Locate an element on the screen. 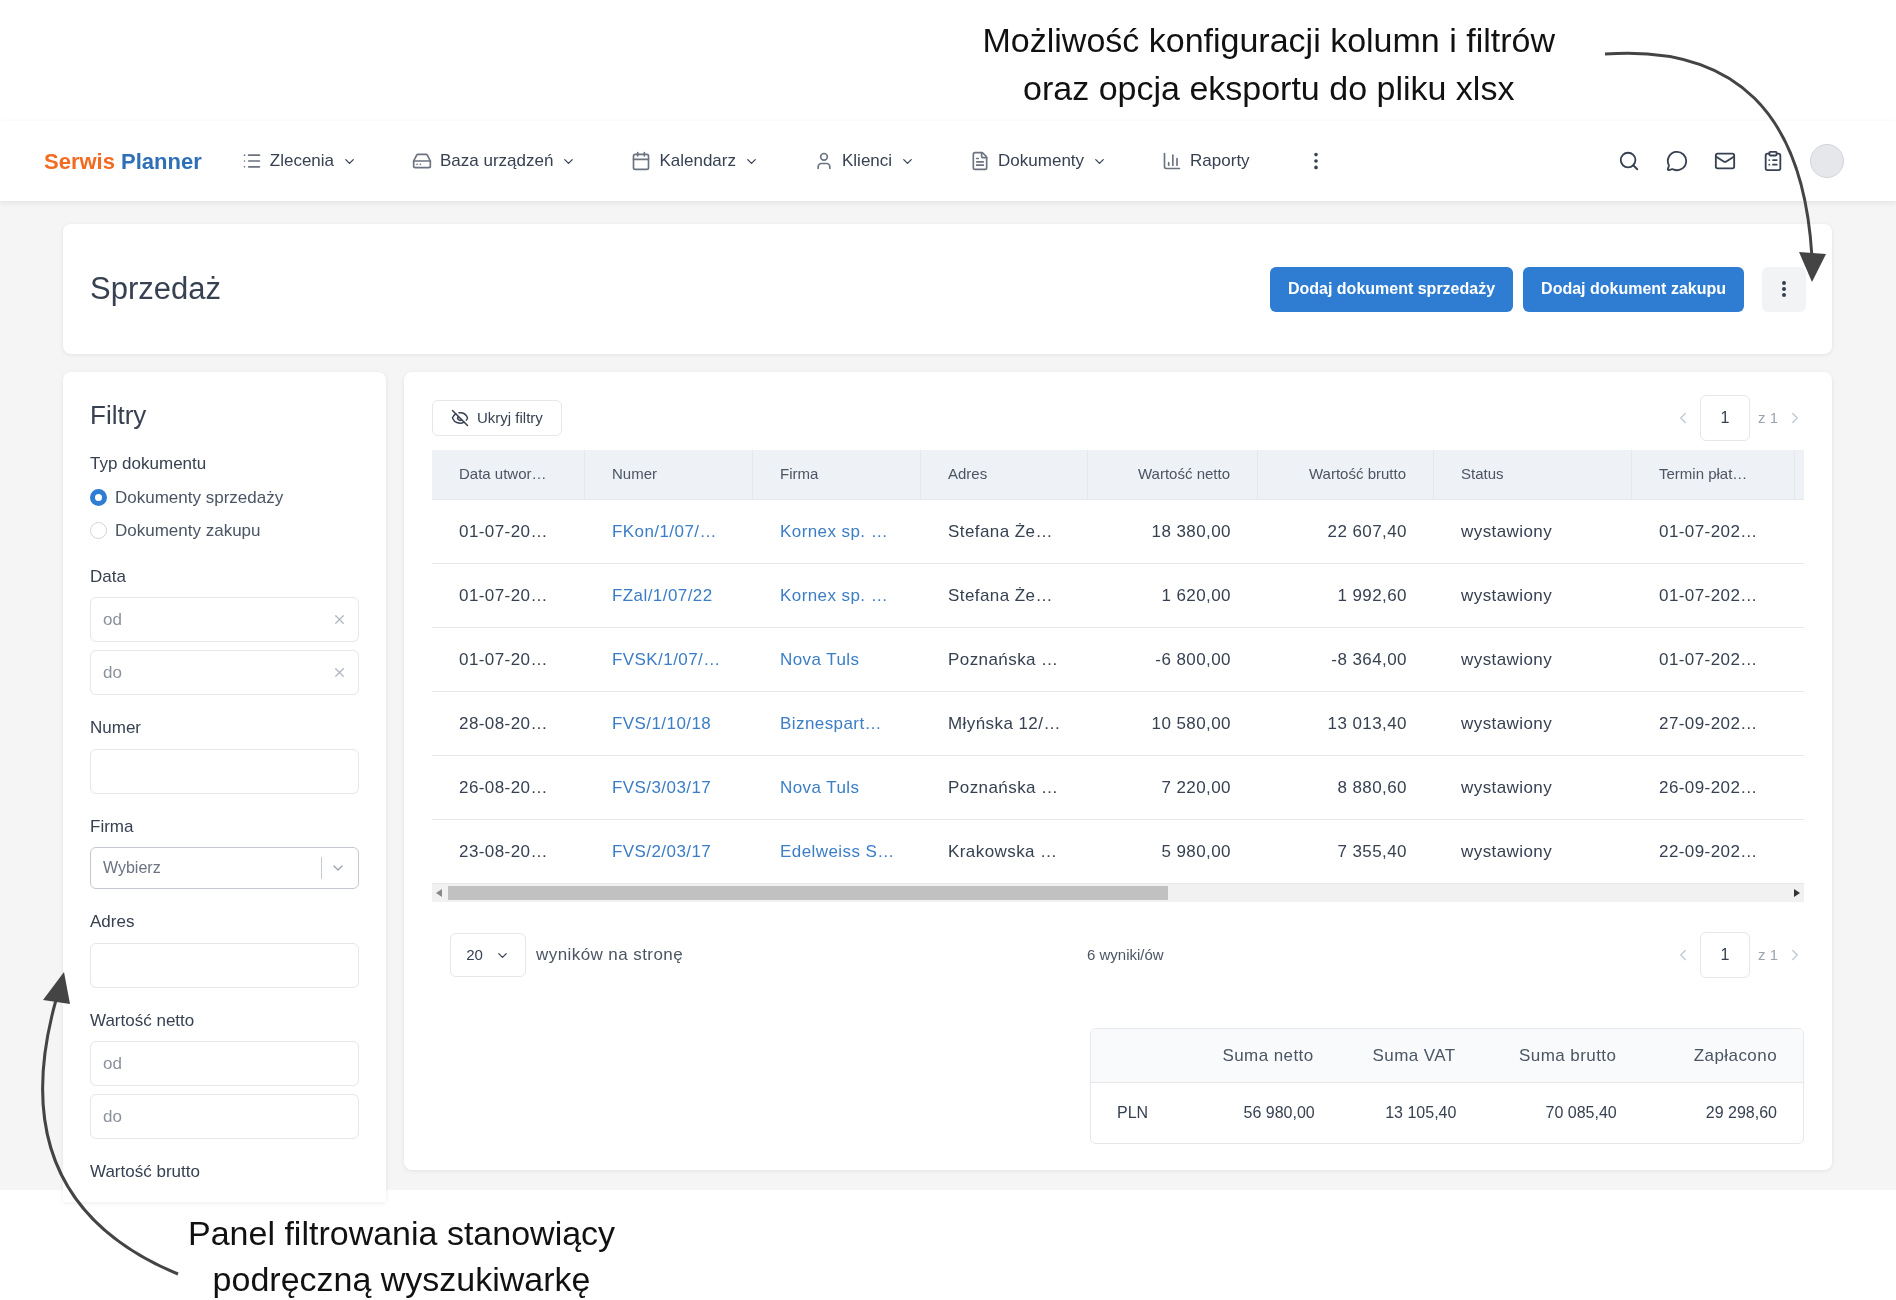  eye-off-icon is located at coordinates (460, 418).